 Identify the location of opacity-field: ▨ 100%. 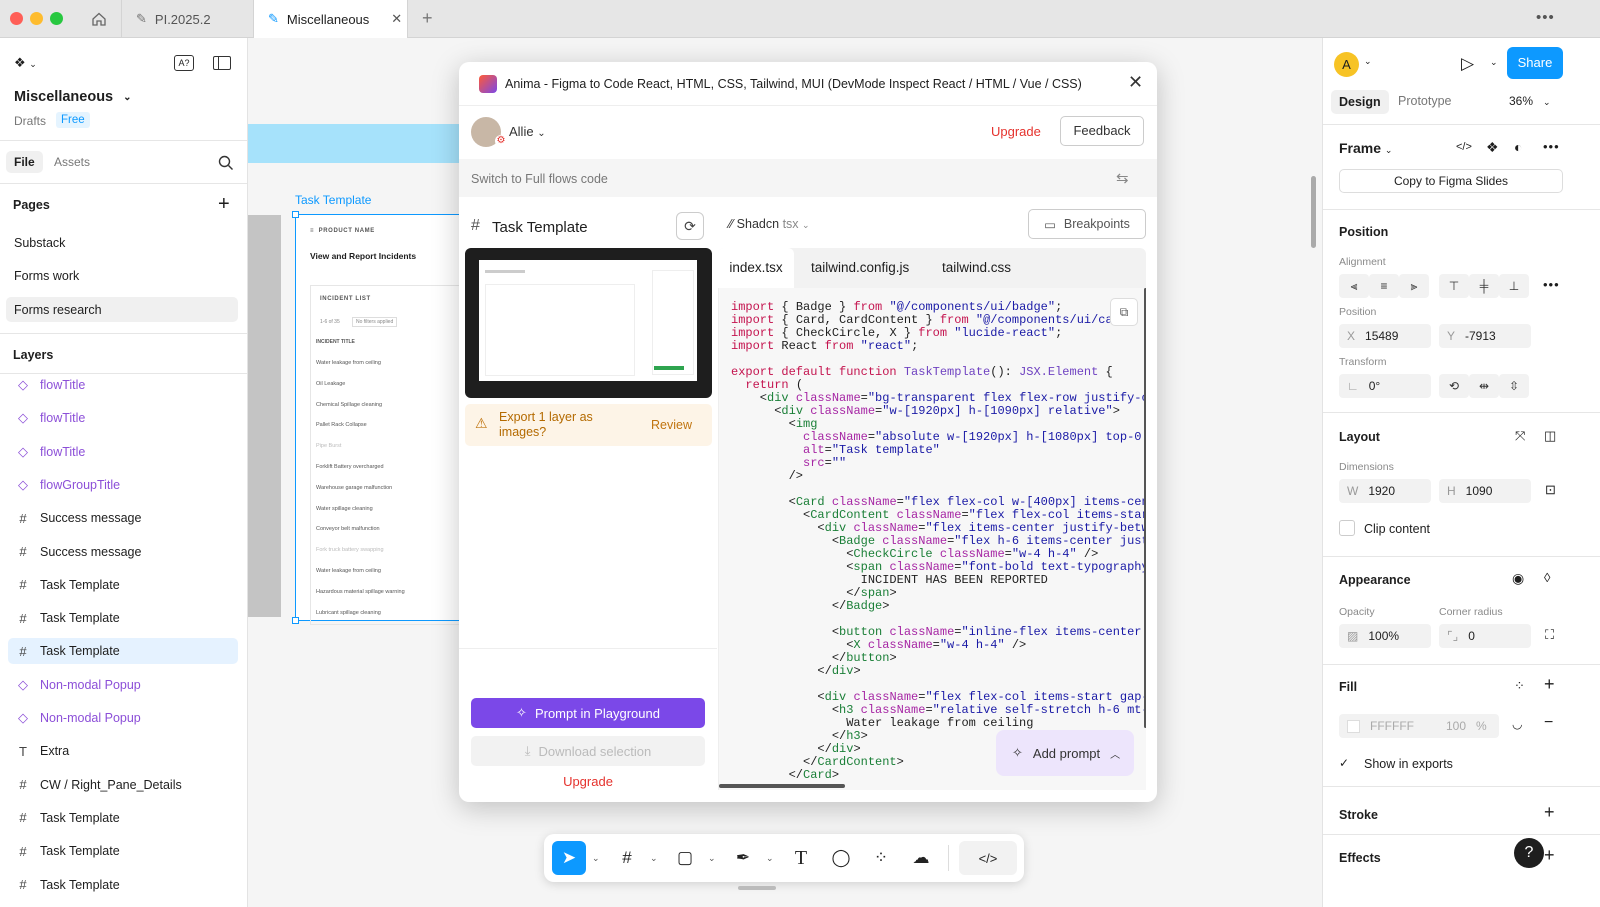
(1385, 636).